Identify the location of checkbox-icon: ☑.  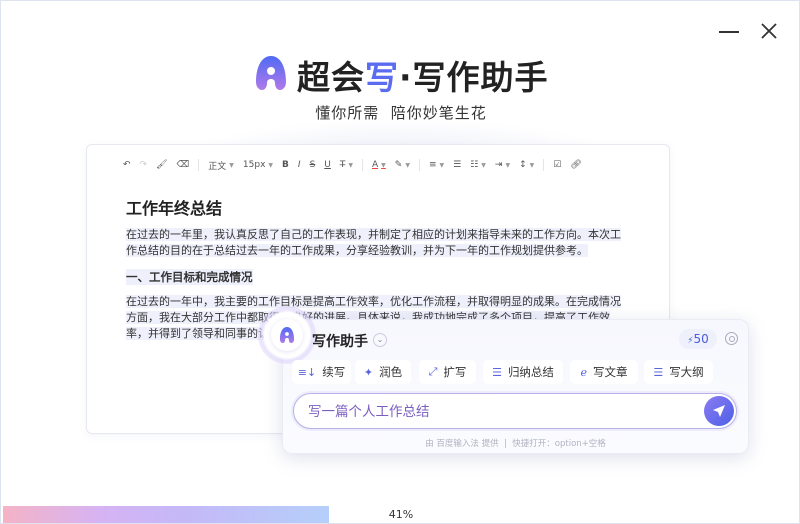
(557, 165).